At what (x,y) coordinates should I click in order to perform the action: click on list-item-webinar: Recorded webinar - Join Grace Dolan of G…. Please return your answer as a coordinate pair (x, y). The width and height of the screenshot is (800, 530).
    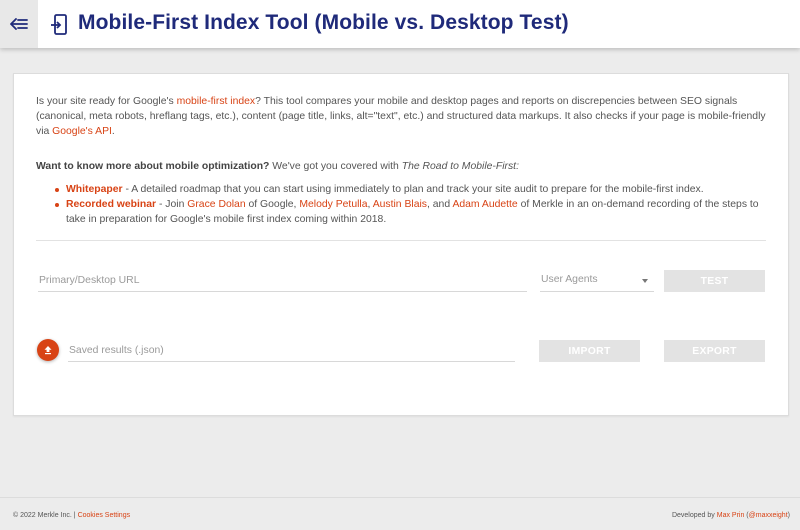
    Looking at the image, I should click on (411, 212).